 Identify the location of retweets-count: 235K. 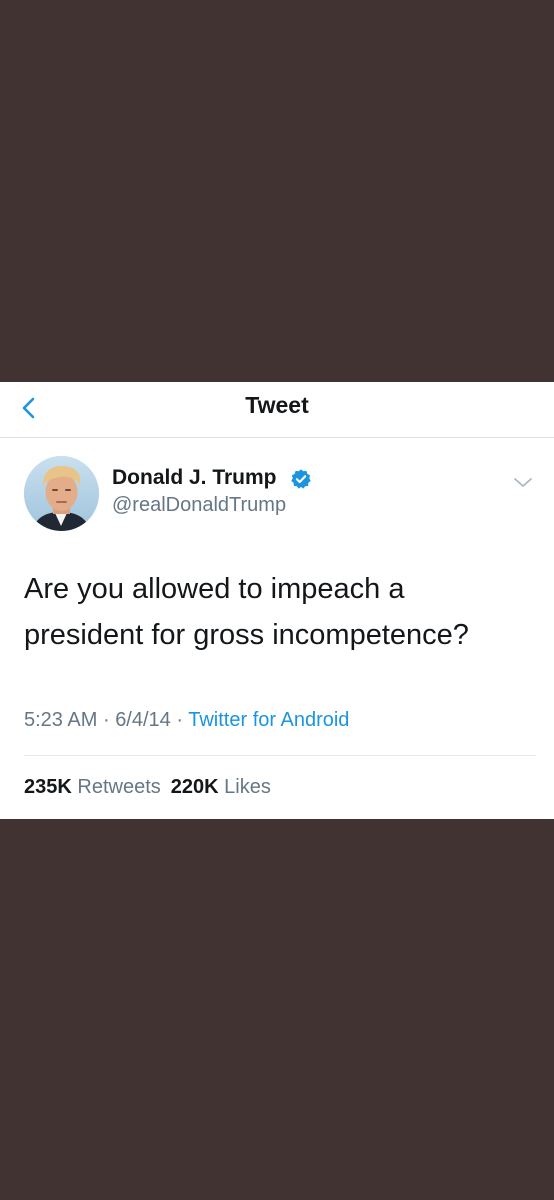
(48, 787).